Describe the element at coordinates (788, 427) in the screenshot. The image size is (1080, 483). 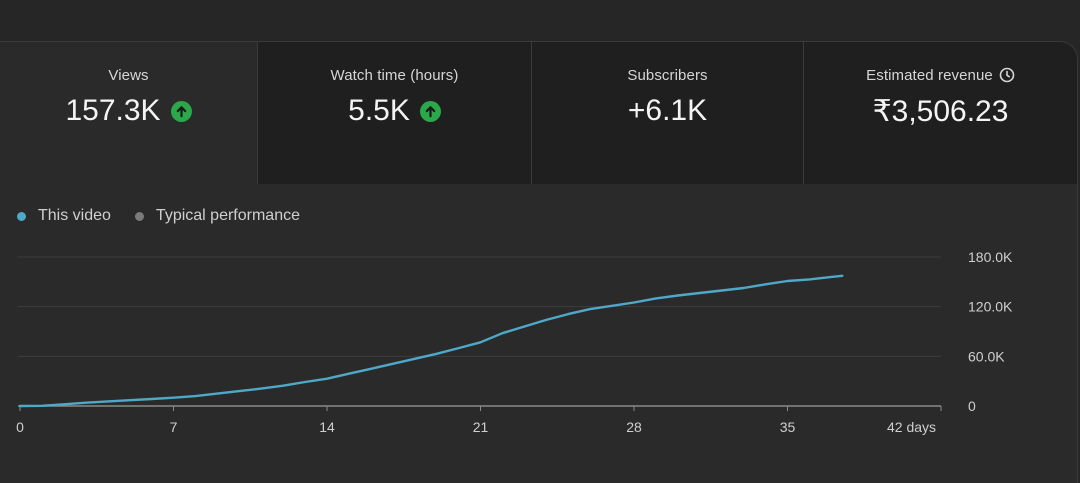
I see `x-tick-label: 35` at that location.